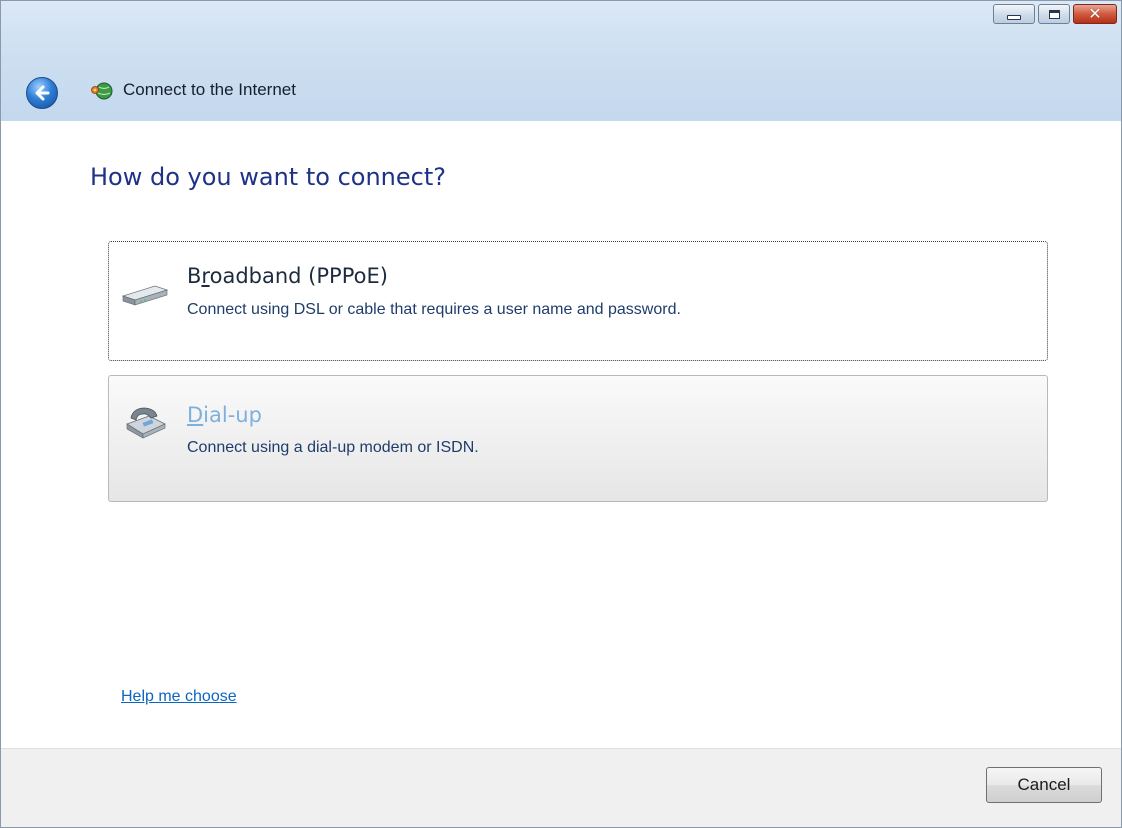 This screenshot has width=1122, height=828. Describe the element at coordinates (209, 89) in the screenshot. I see `window-title: Connect to the Internet` at that location.